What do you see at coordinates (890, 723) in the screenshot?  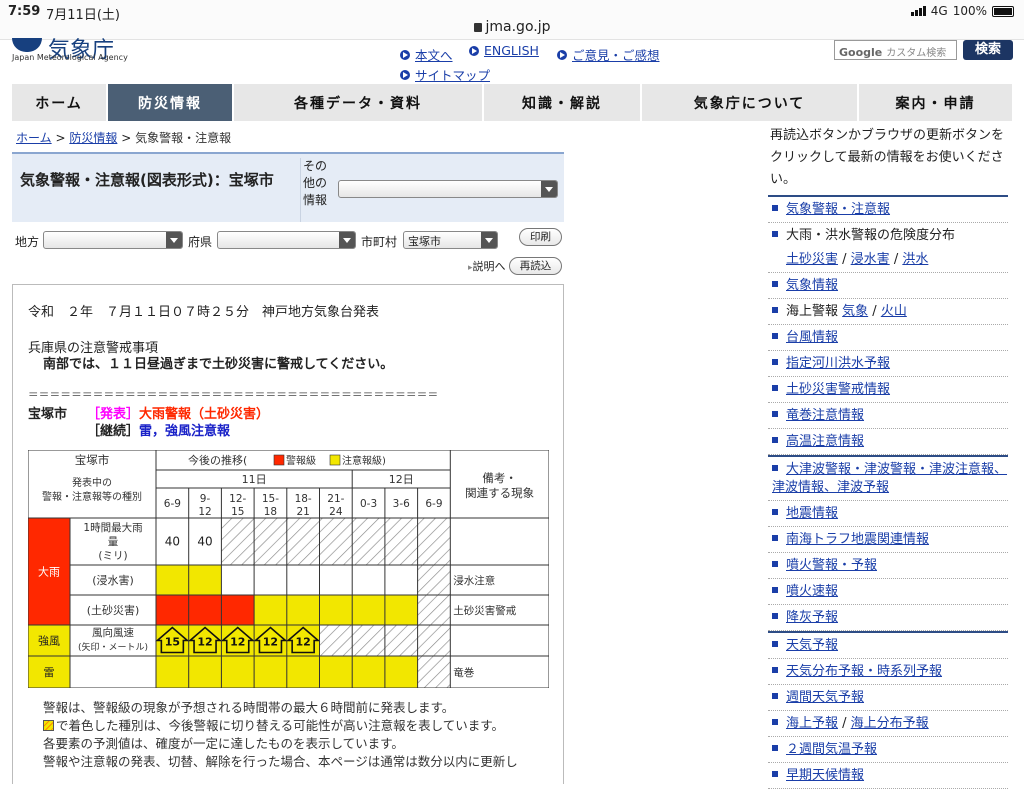 I see `sidebar-link: 海上分布予報` at bounding box center [890, 723].